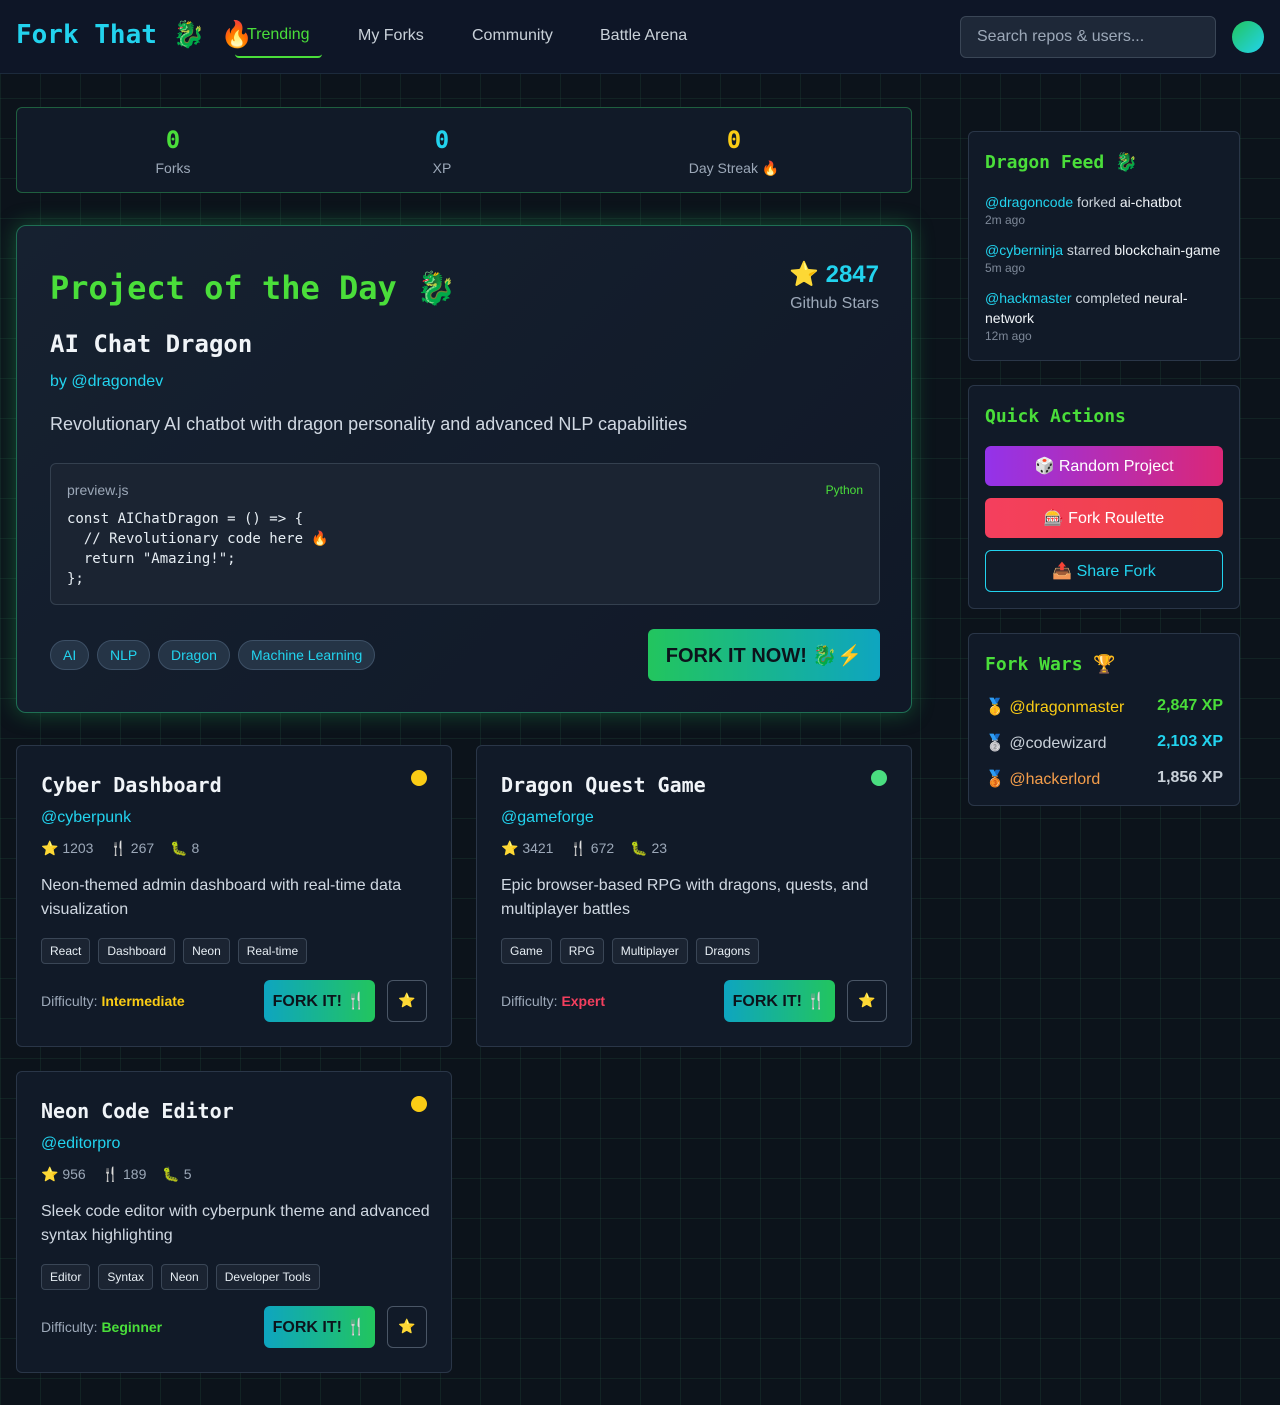 The image size is (1280, 1405). What do you see at coordinates (1104, 466) in the screenshot?
I see `random-project-button: 🎲 Random Project` at bounding box center [1104, 466].